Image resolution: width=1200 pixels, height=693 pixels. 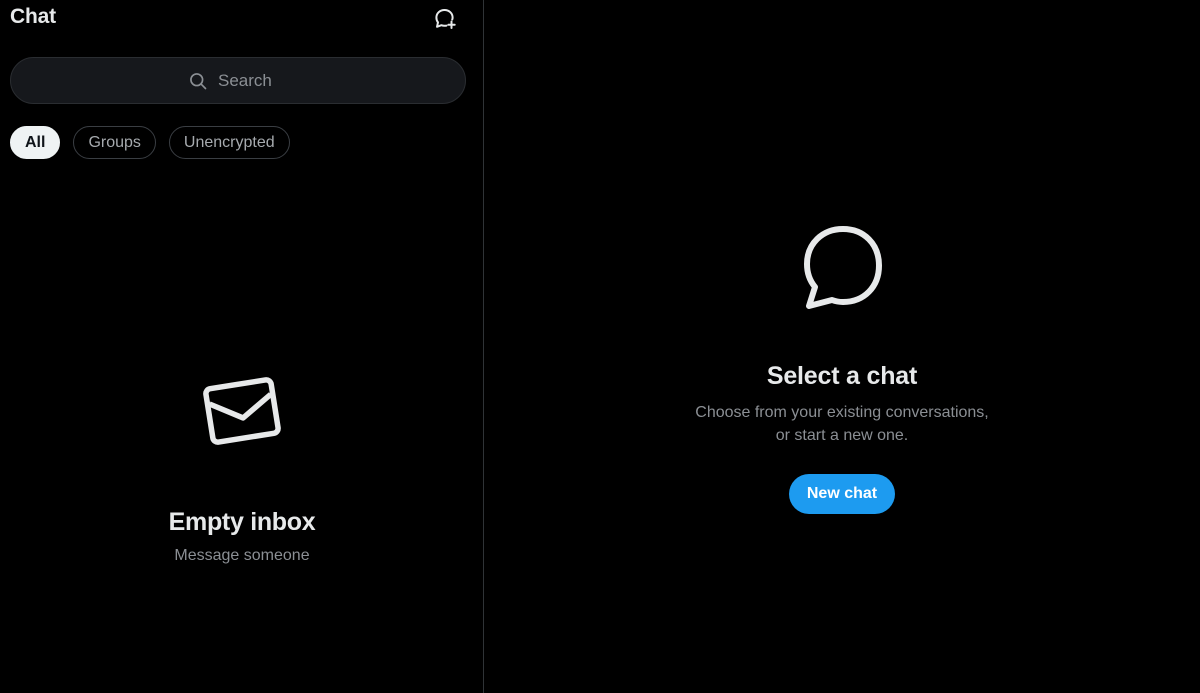 I want to click on page-title: Chat, so click(x=33, y=16).